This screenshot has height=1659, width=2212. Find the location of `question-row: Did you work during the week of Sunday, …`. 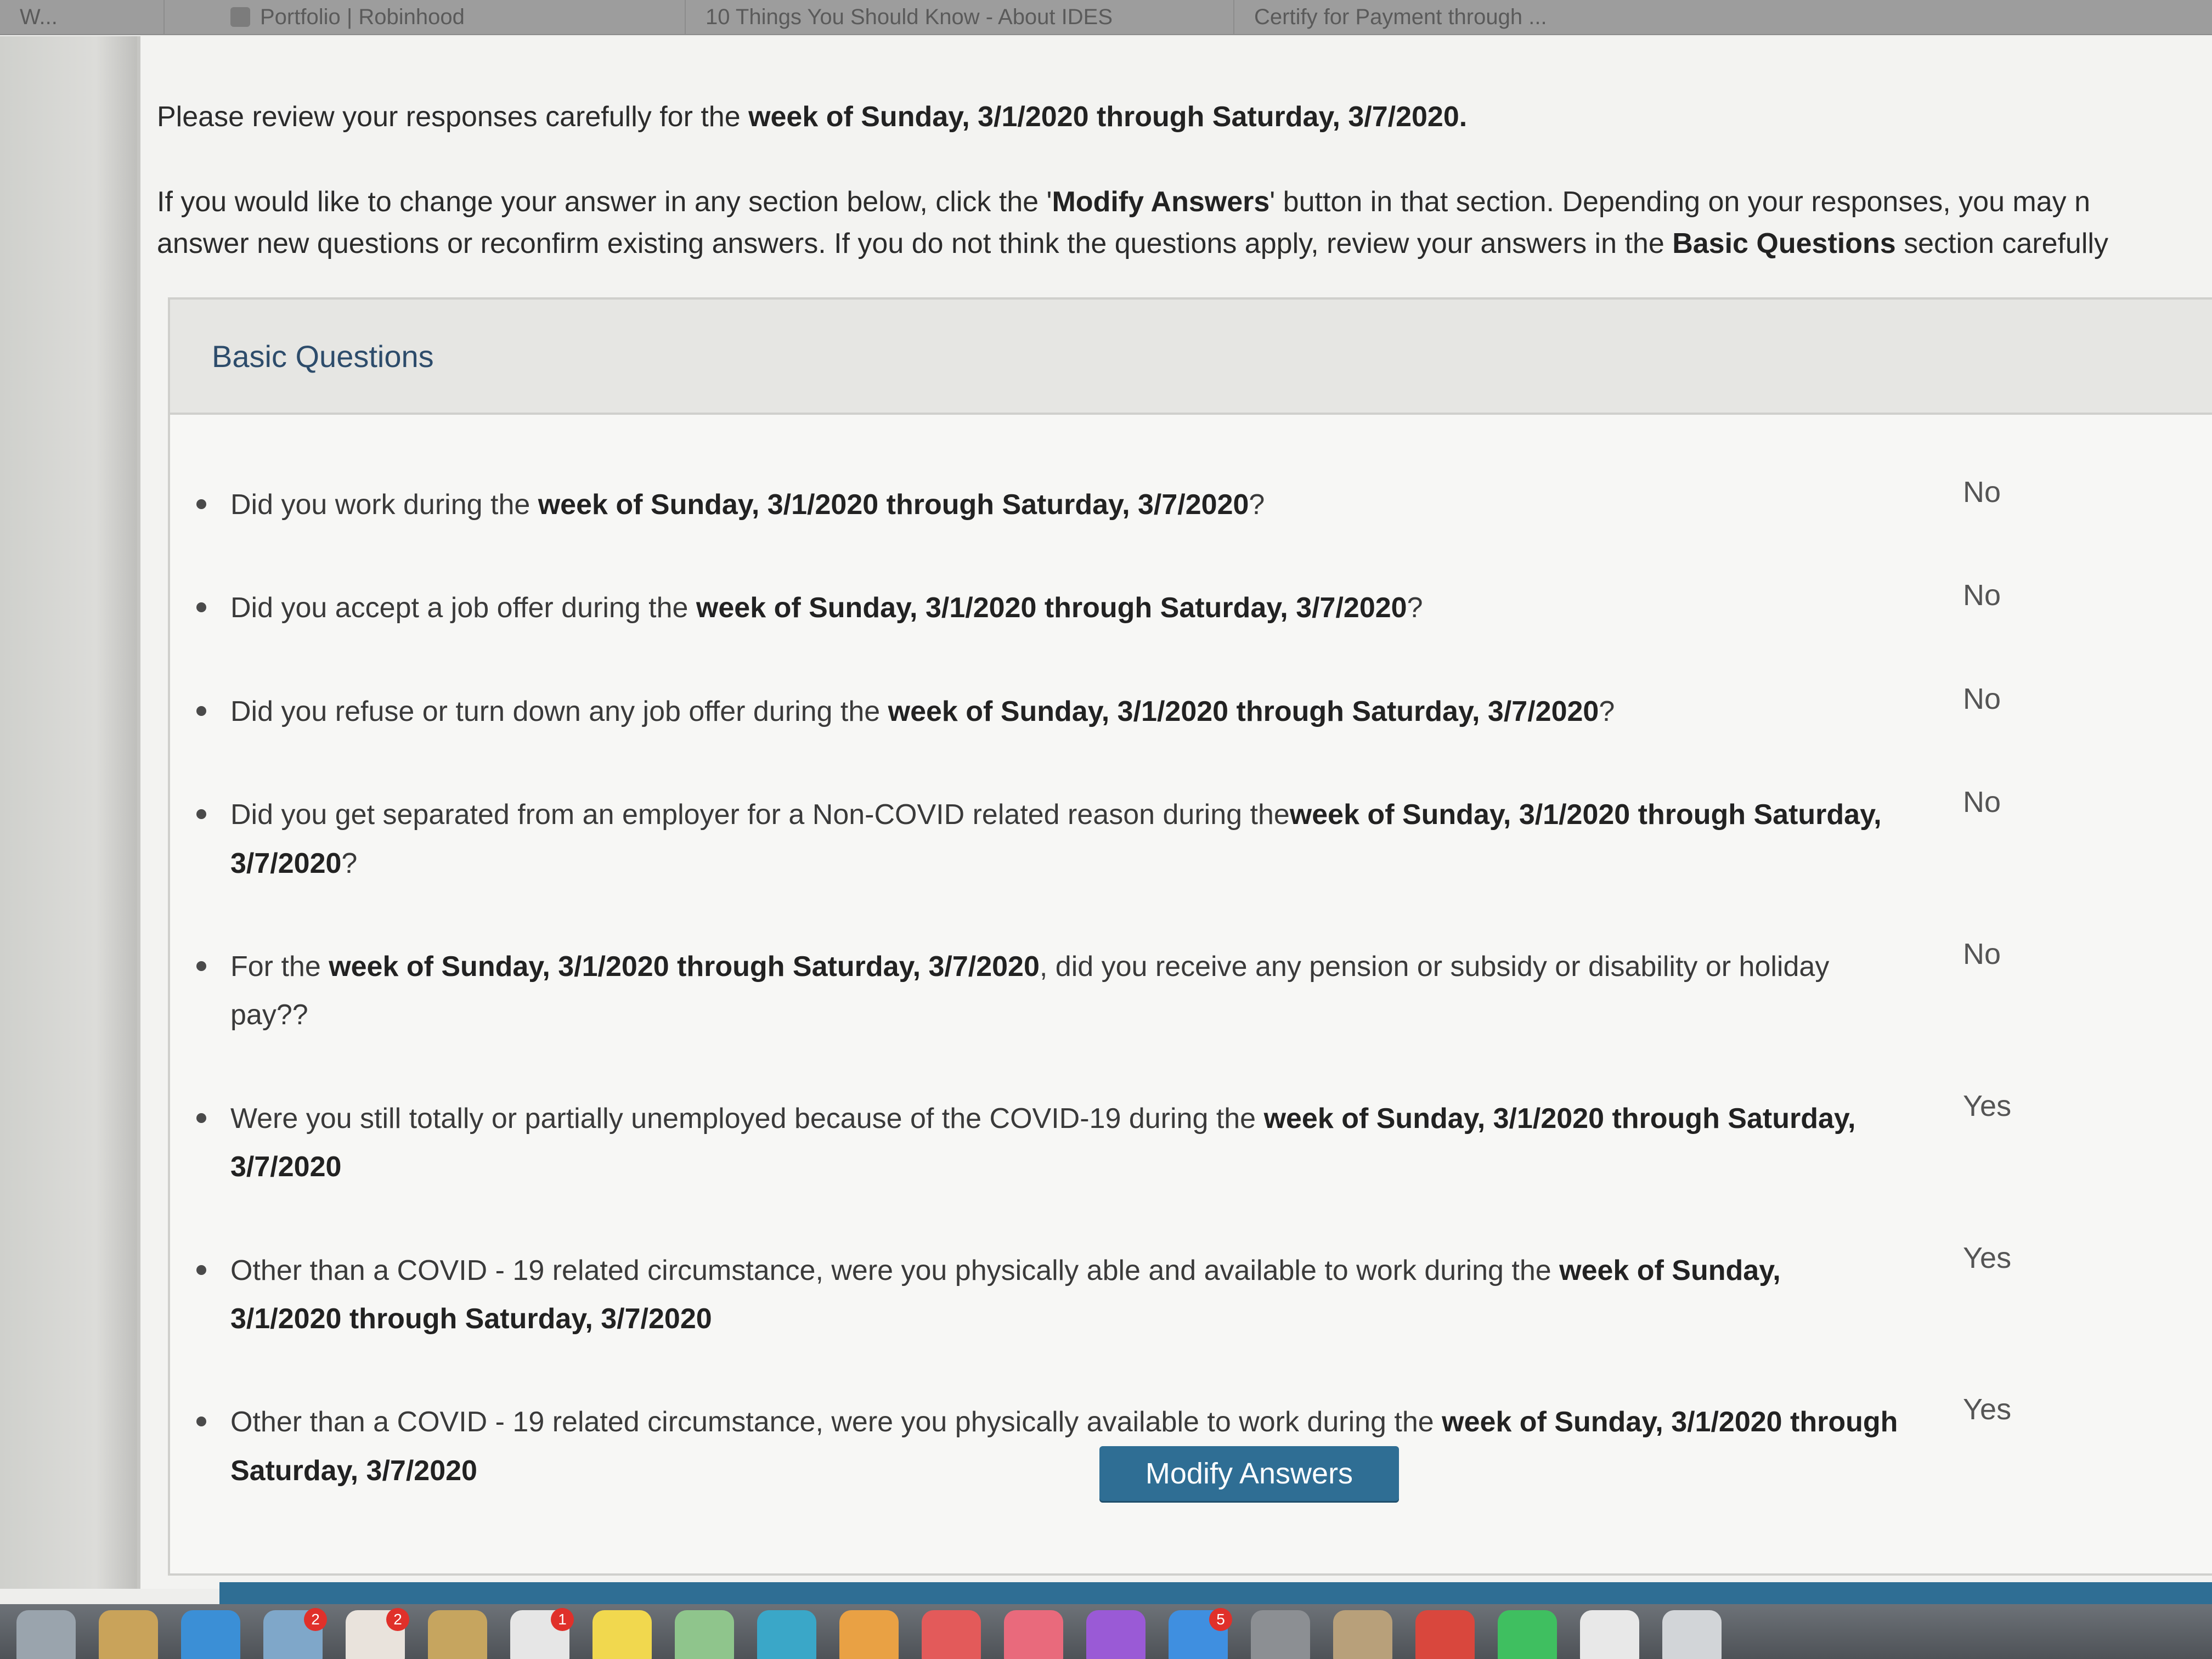

question-row: Did you work during the week of Sunday, … is located at coordinates (1157, 503).